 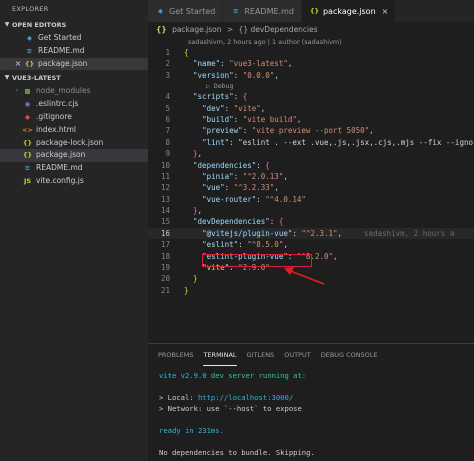 What do you see at coordinates (165, 256) in the screenshot?
I see `line-number: 18` at bounding box center [165, 256].